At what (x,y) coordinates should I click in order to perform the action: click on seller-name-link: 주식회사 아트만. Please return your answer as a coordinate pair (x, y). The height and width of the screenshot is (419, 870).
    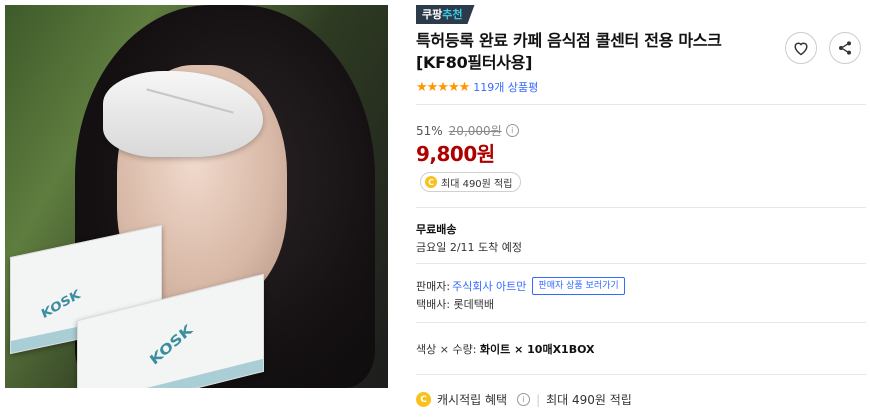
    Looking at the image, I should click on (489, 286).